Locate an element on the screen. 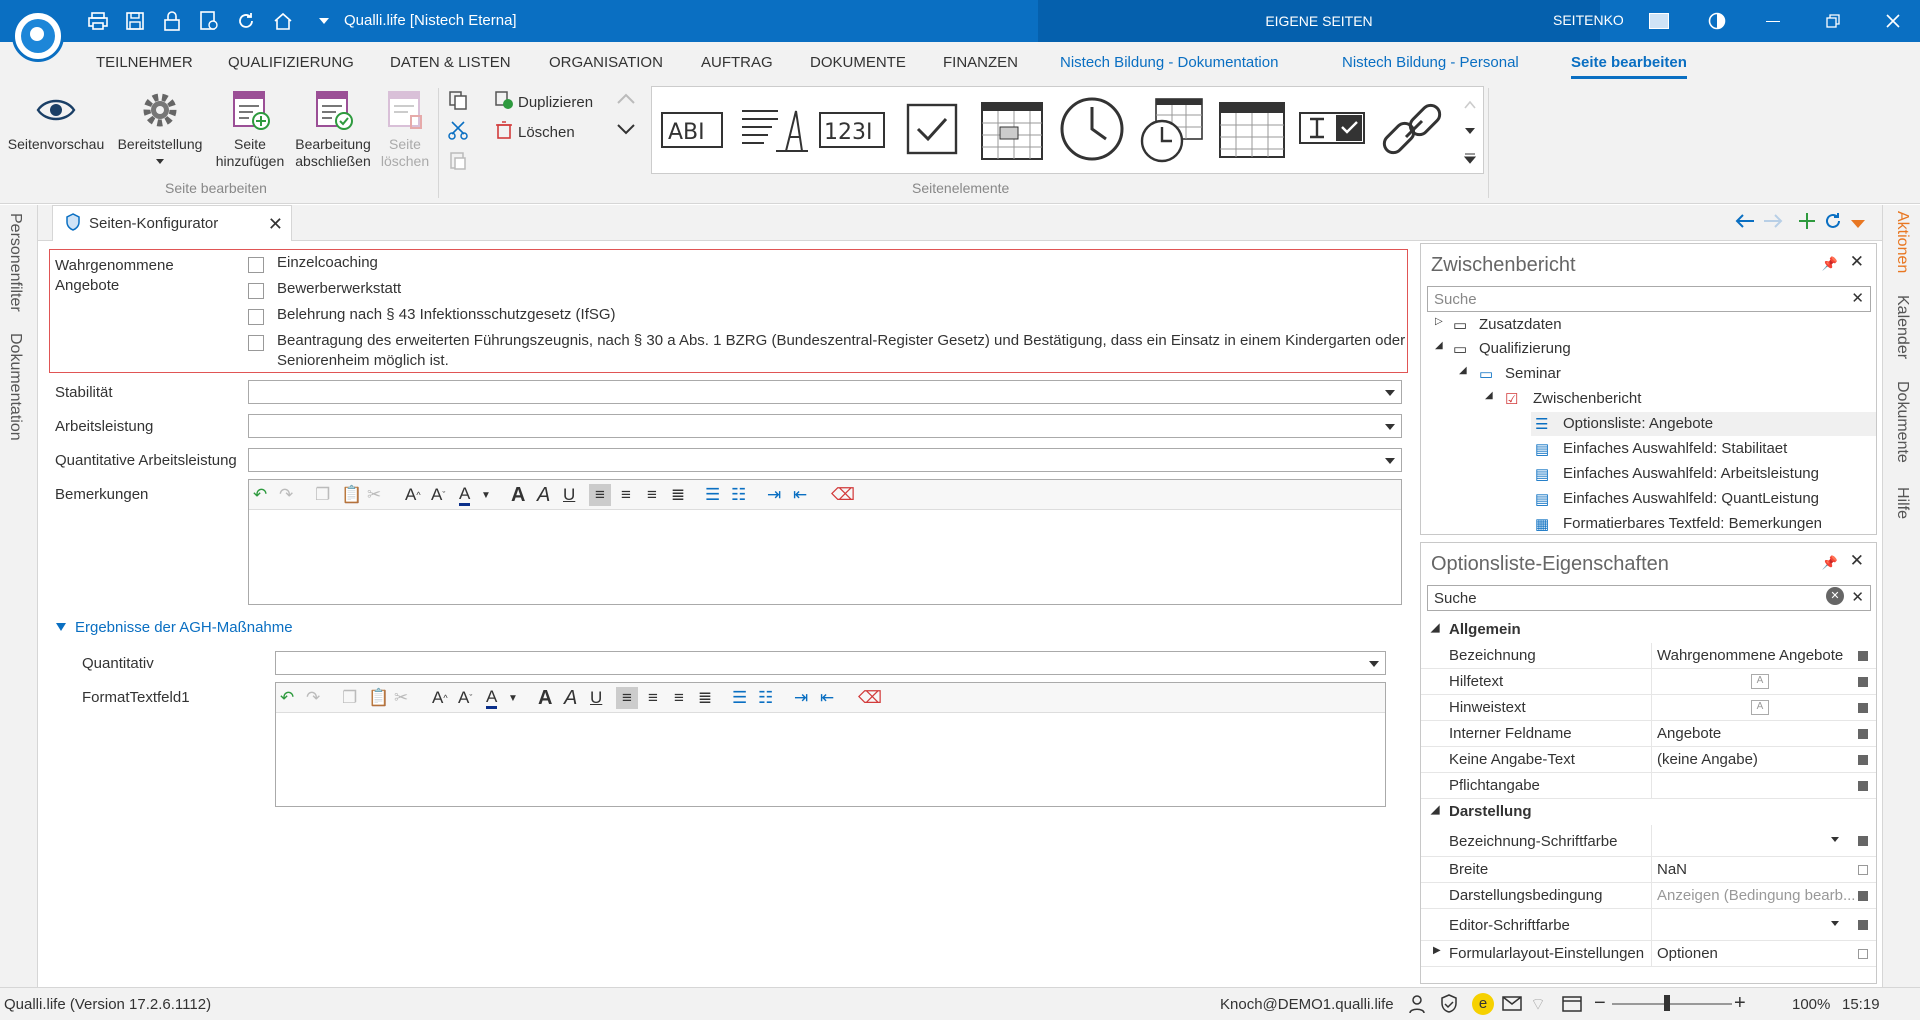 Image resolution: width=1920 pixels, height=1020 pixels. prop-row: ▶ Formularlayout-Einstellungen Optionen is located at coordinates (1648, 954).